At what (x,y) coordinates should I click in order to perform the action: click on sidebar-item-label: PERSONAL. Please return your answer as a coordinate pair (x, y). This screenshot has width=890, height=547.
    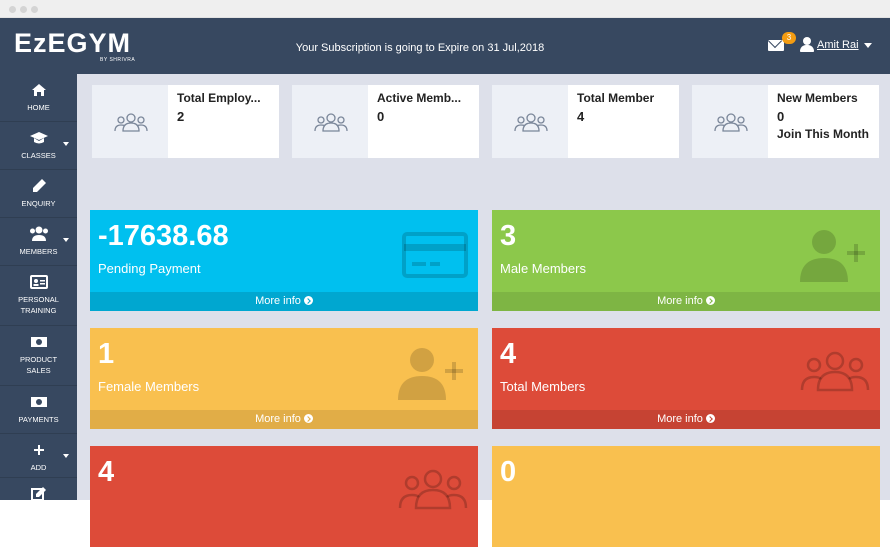
    Looking at the image, I should click on (38, 299).